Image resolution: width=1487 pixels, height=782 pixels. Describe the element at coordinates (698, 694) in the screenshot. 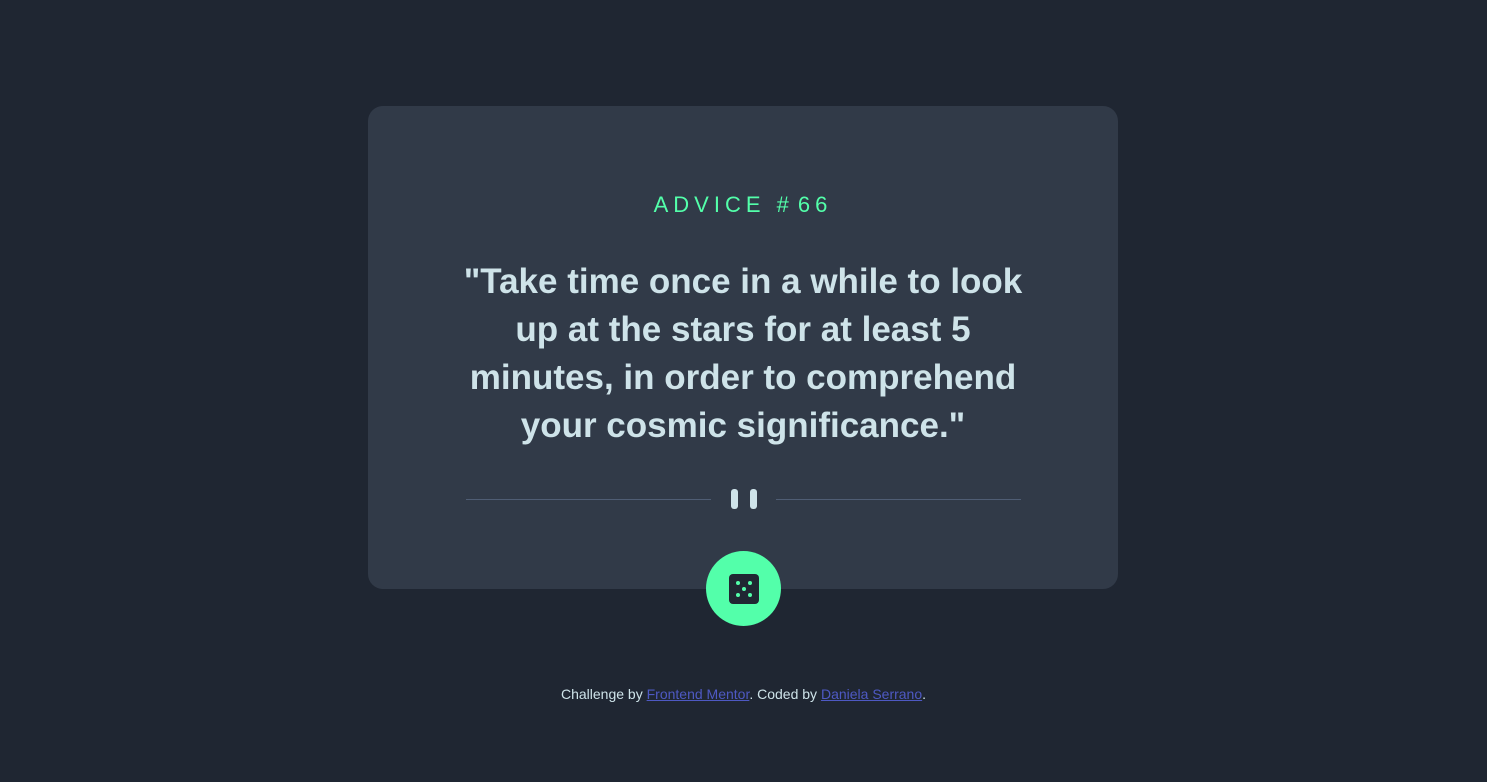

I see `frontend-mentor-link: Frontend Mentor` at that location.